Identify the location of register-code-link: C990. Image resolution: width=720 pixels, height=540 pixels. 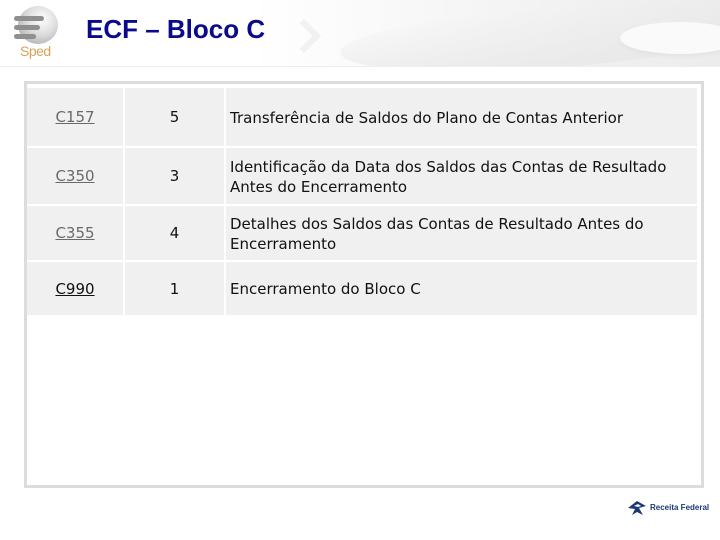
(74, 289).